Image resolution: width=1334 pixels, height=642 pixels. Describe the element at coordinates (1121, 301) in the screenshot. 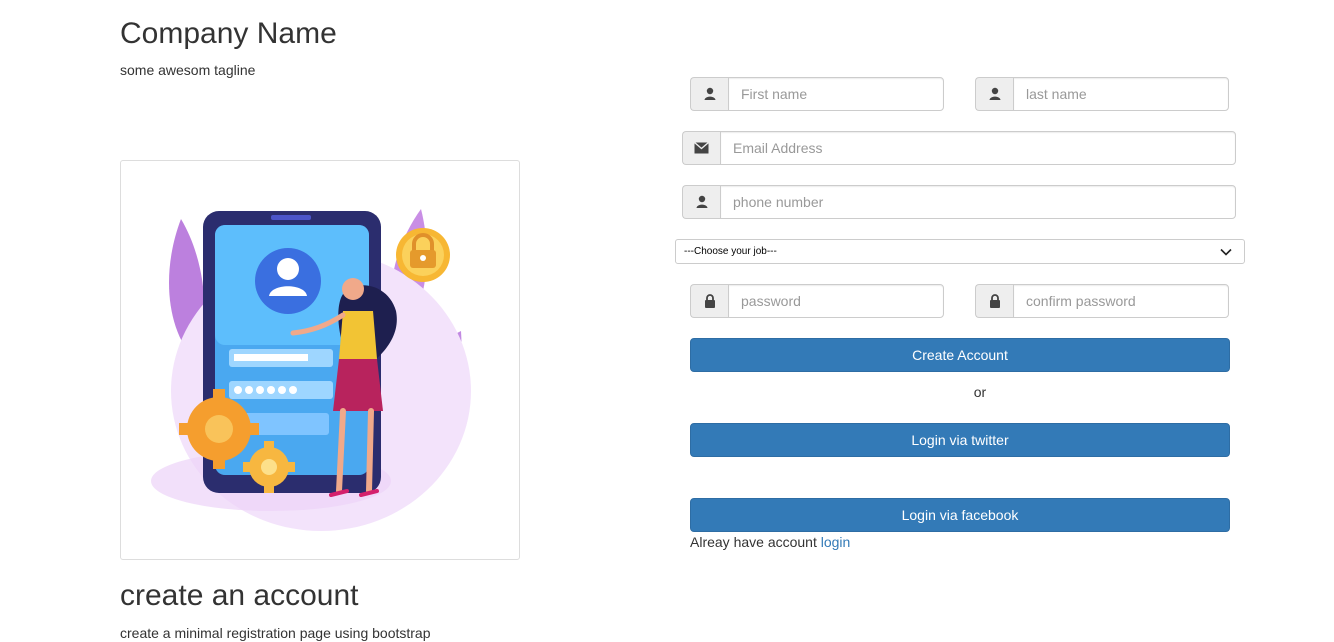

I see `confirm-password-input` at that location.